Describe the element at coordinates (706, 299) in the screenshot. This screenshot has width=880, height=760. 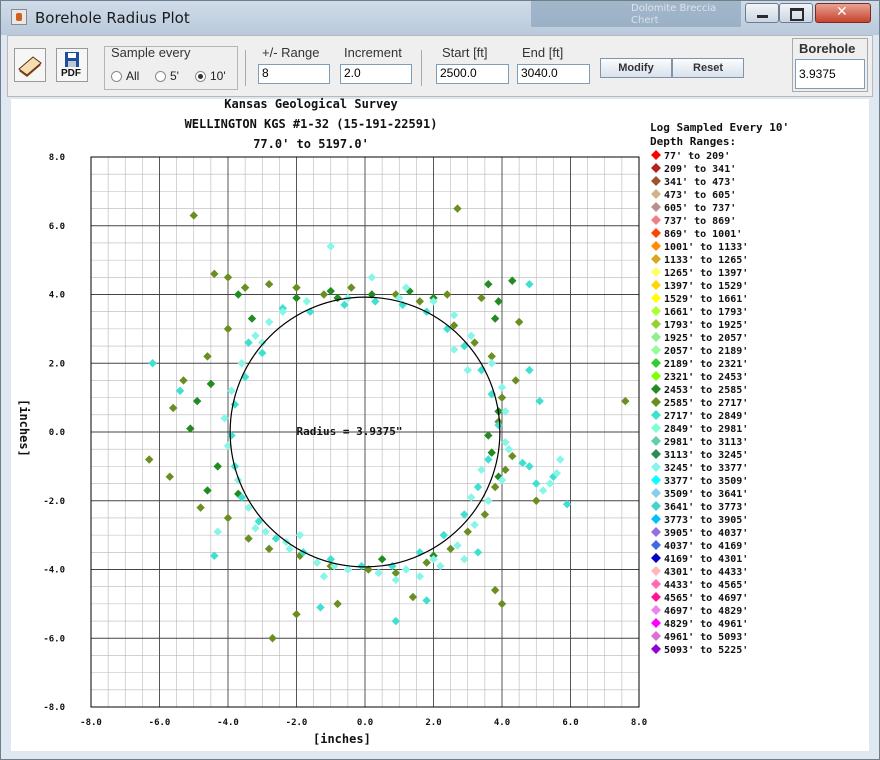
I see `legend-entry-label: 1529' to 1661'` at that location.